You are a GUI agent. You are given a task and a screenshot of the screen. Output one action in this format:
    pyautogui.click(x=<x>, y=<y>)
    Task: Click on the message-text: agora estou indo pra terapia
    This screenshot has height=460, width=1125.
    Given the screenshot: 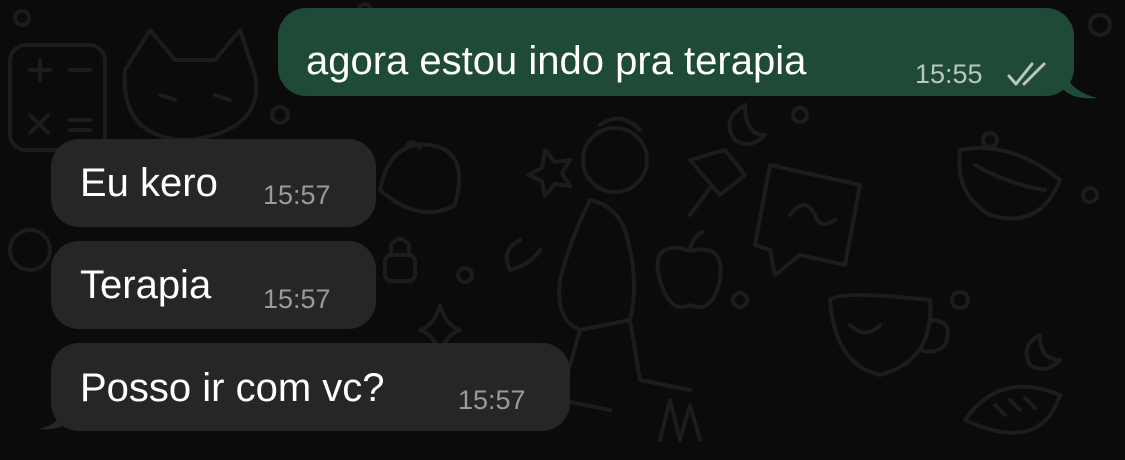 What is the action you would take?
    pyautogui.click(x=556, y=61)
    